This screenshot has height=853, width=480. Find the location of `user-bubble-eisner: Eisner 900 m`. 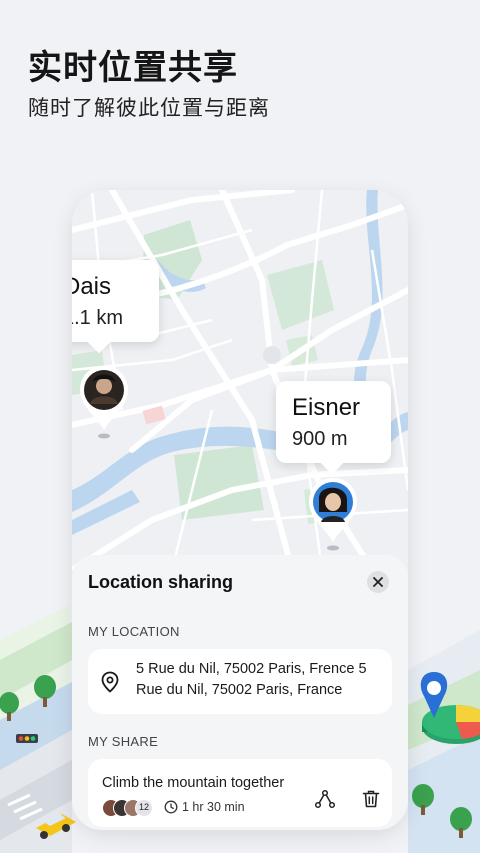

user-bubble-eisner: Eisner 900 m is located at coordinates (333, 422).